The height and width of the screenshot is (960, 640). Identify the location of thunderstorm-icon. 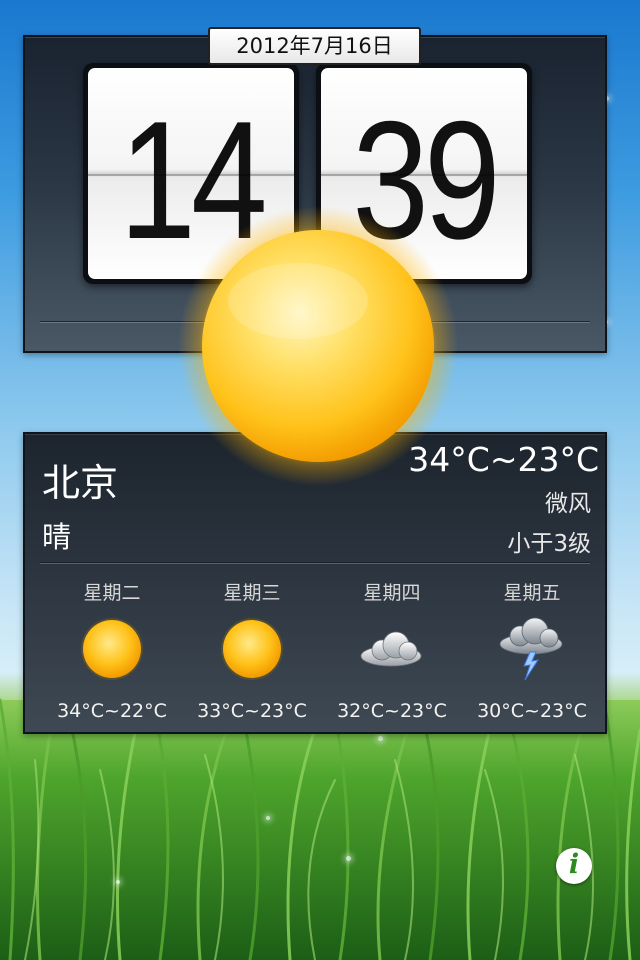
(531, 649).